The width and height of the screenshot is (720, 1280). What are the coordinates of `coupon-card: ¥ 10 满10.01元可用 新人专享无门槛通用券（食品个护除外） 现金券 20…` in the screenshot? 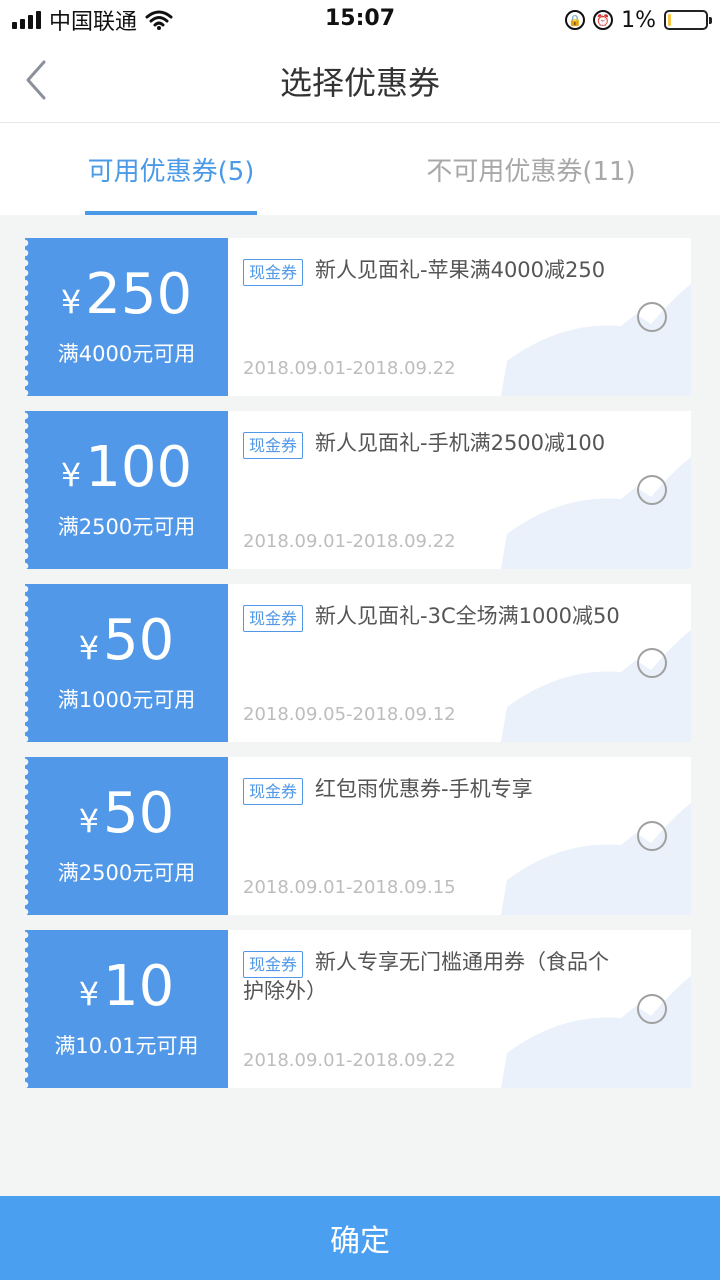 It's located at (358, 1009).